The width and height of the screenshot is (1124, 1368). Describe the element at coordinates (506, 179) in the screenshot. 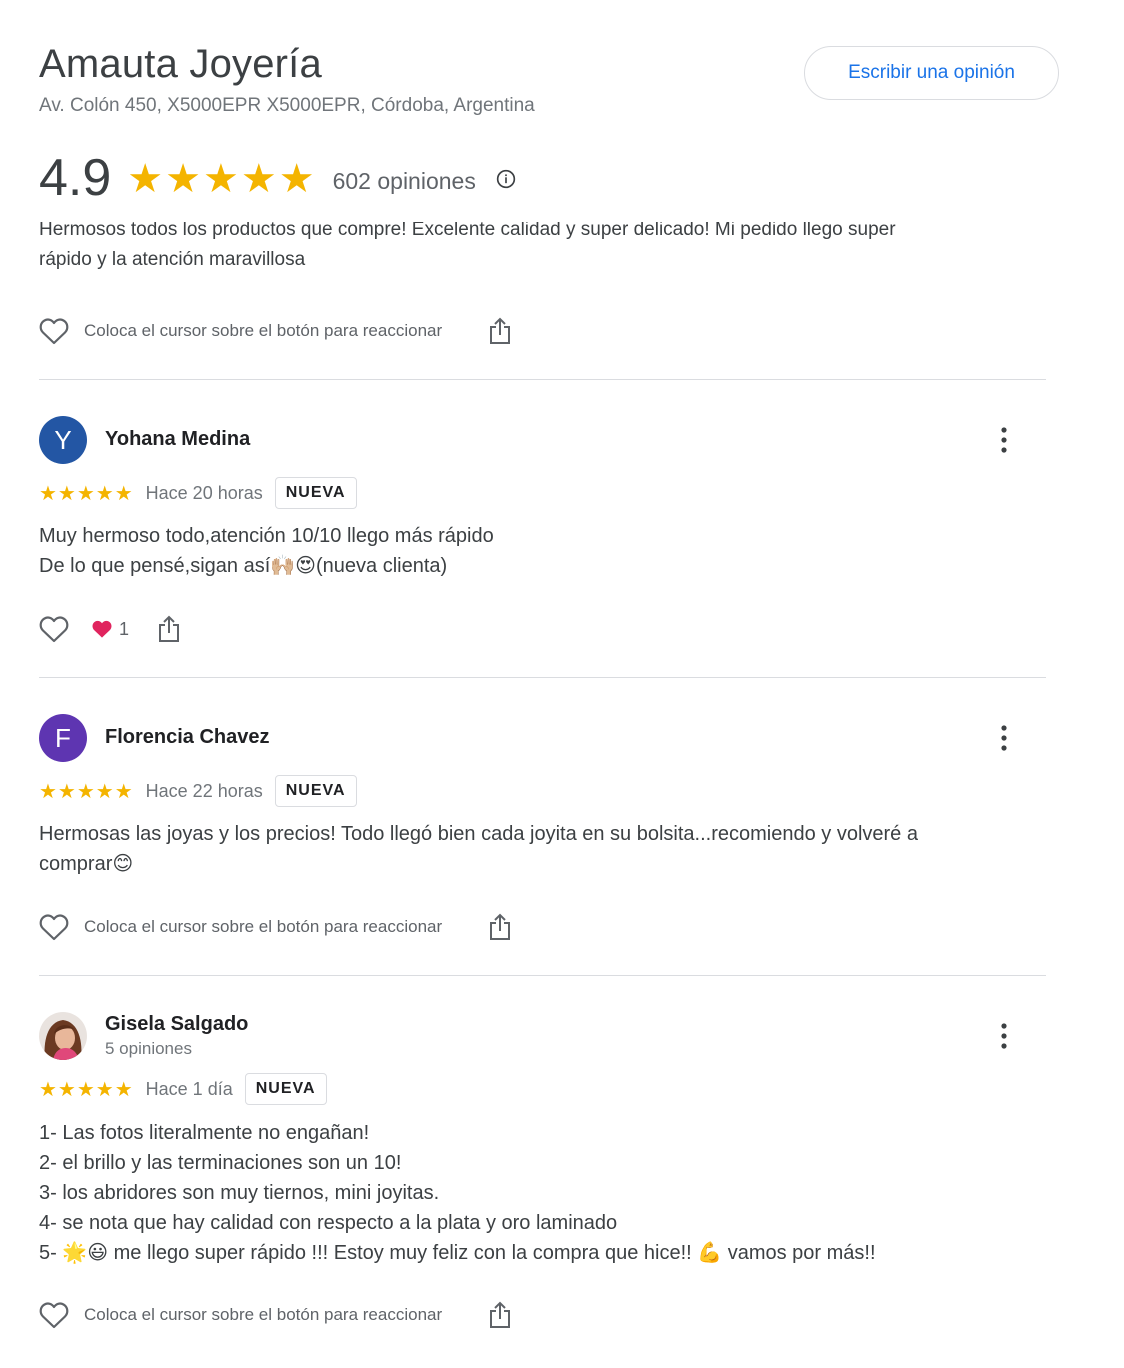

I see `info-icon` at that location.